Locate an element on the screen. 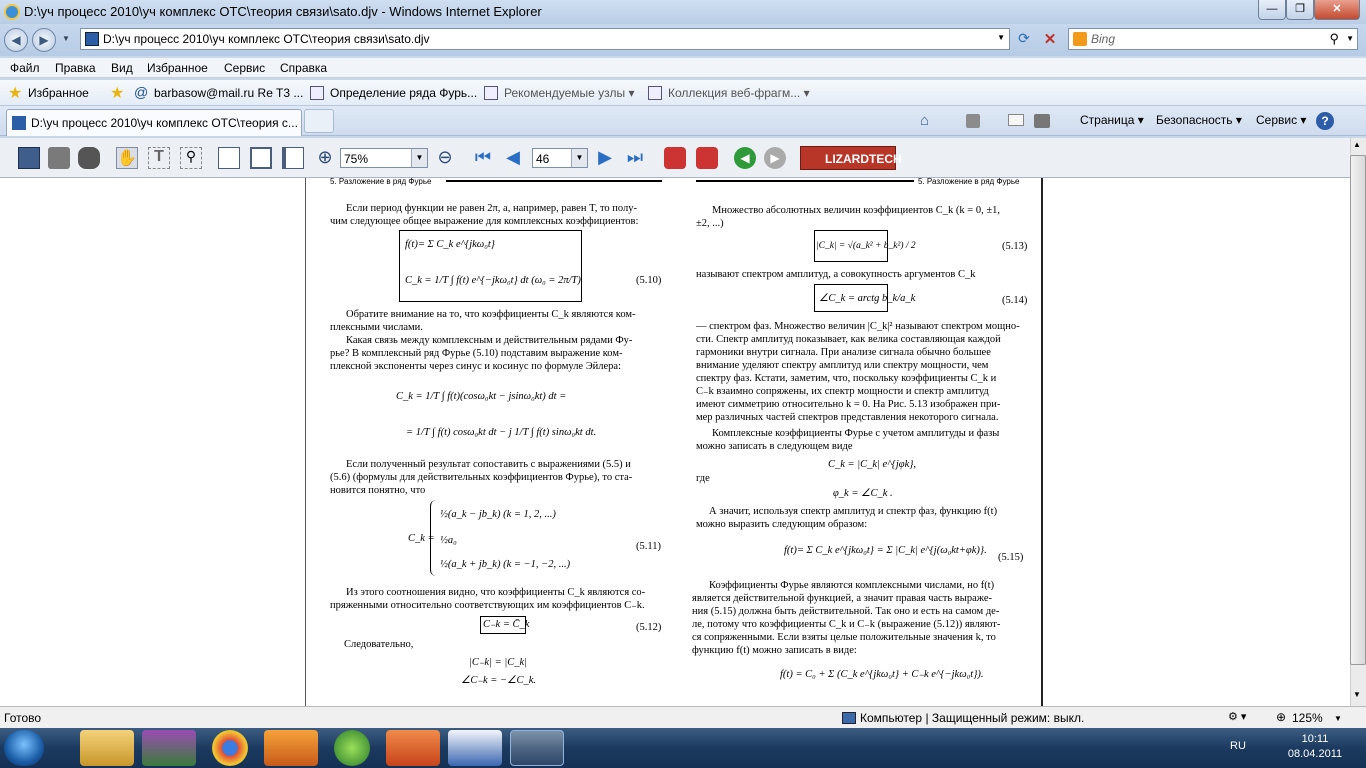 This screenshot has width=1366, height=768. forward-gray-icon: ▶ is located at coordinates (775, 158).